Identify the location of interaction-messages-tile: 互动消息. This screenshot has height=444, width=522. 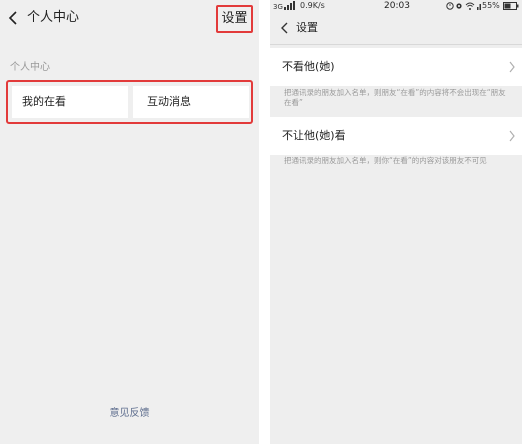
(191, 102).